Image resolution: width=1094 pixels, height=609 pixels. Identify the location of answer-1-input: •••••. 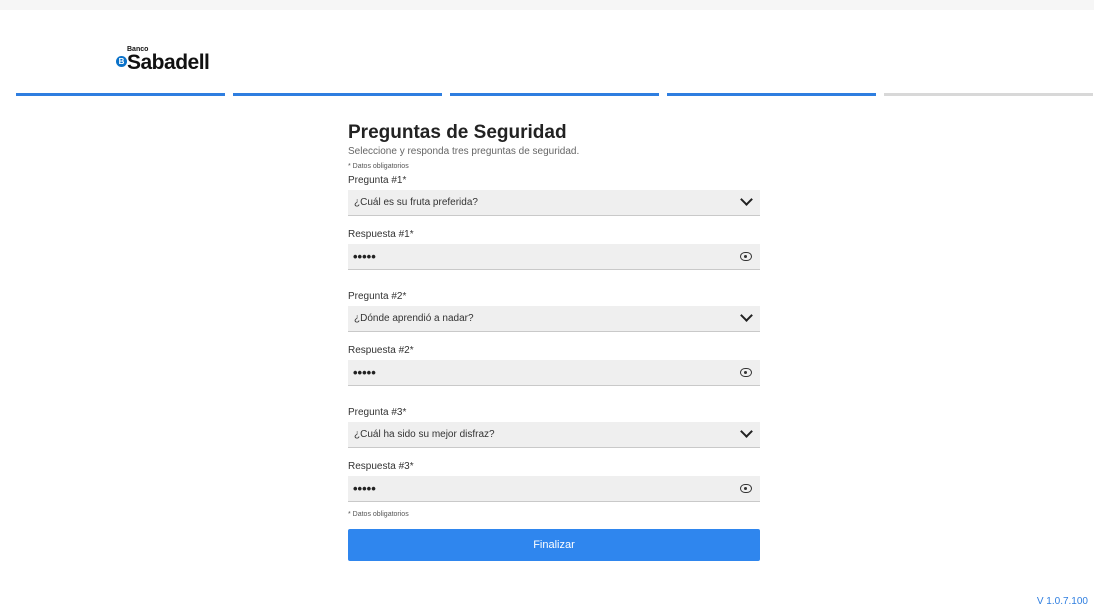
(554, 257).